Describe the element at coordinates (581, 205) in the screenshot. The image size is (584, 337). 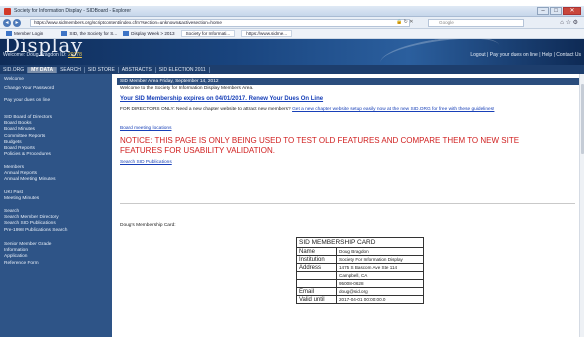
I see `page-scrollbar` at that location.